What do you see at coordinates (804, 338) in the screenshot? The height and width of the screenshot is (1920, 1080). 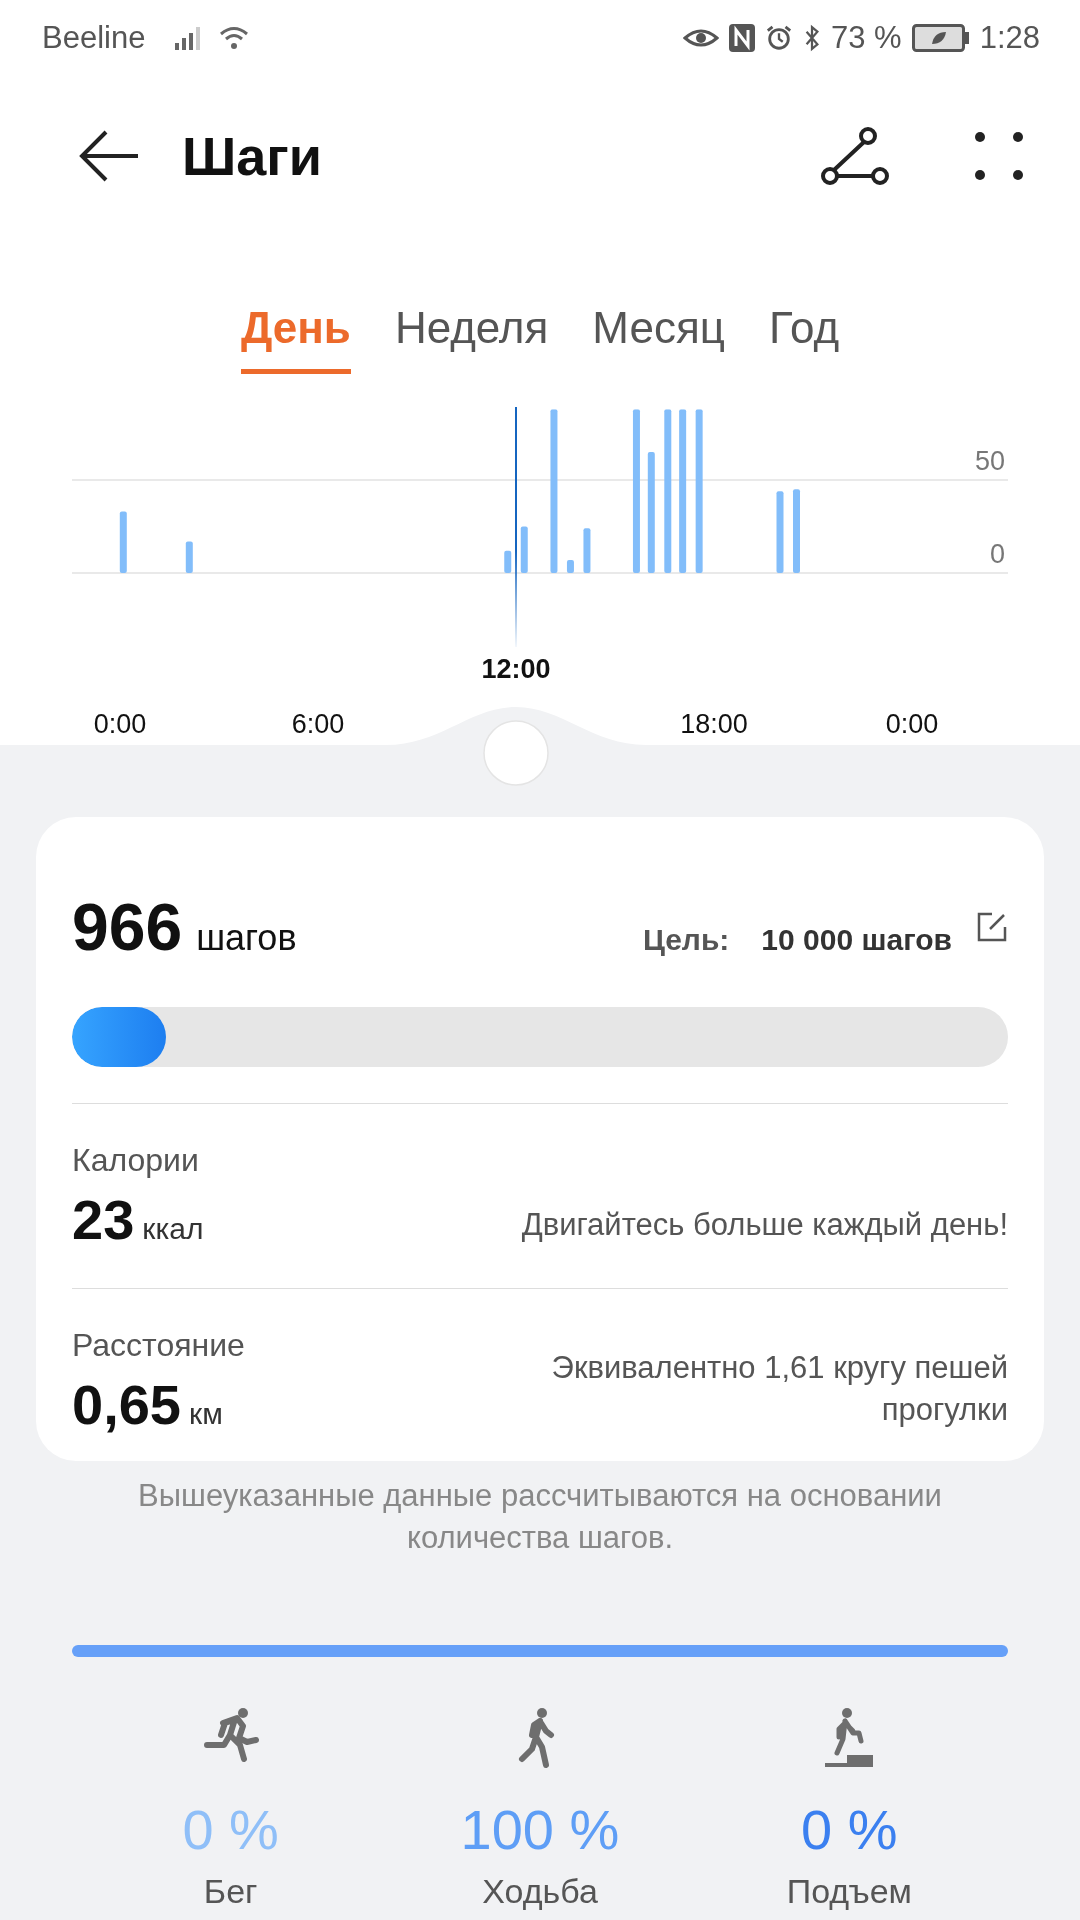 I see `period-tab: Год` at bounding box center [804, 338].